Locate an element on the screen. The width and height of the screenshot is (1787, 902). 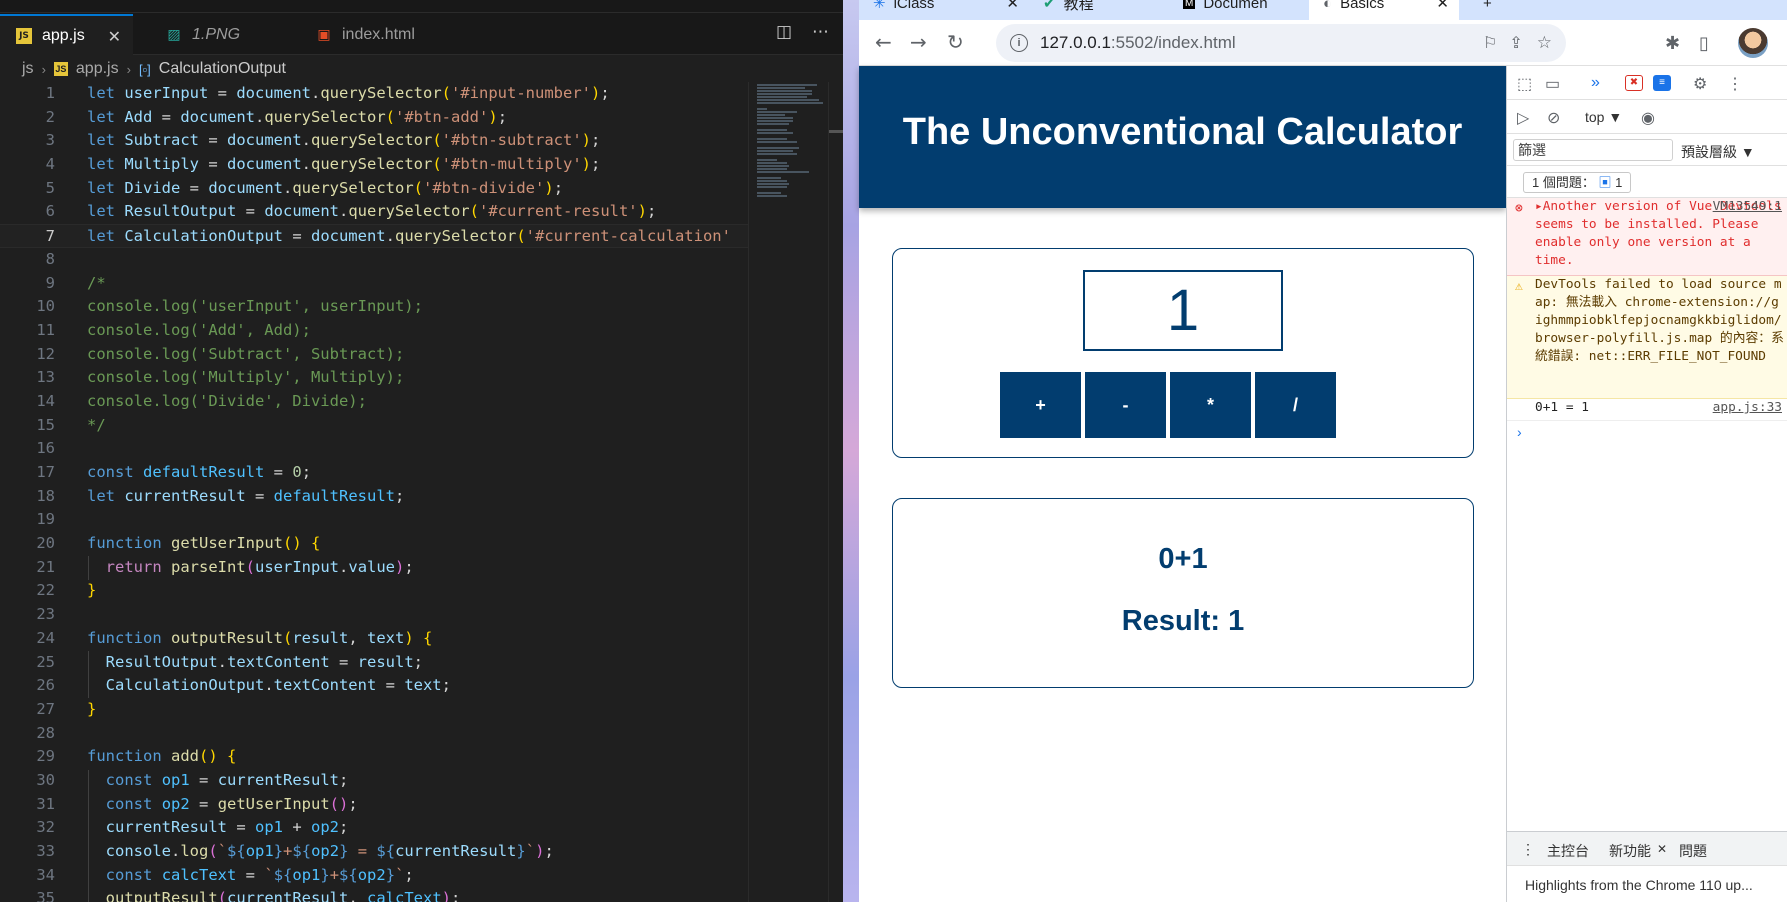
page-header: The Unconventional Calculator is located at coordinates (1182, 137).